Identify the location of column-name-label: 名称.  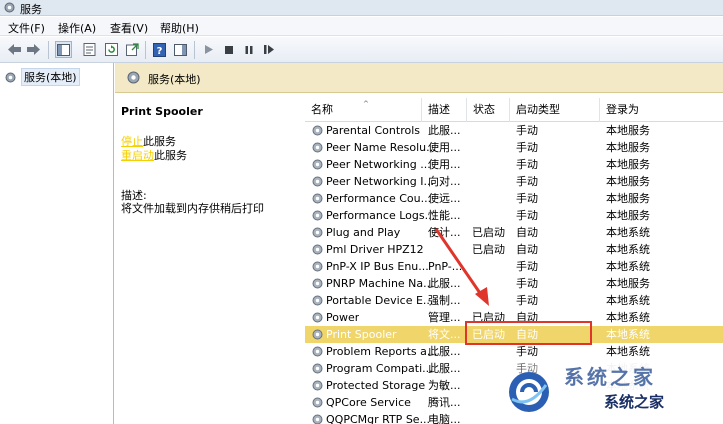
(322, 109).